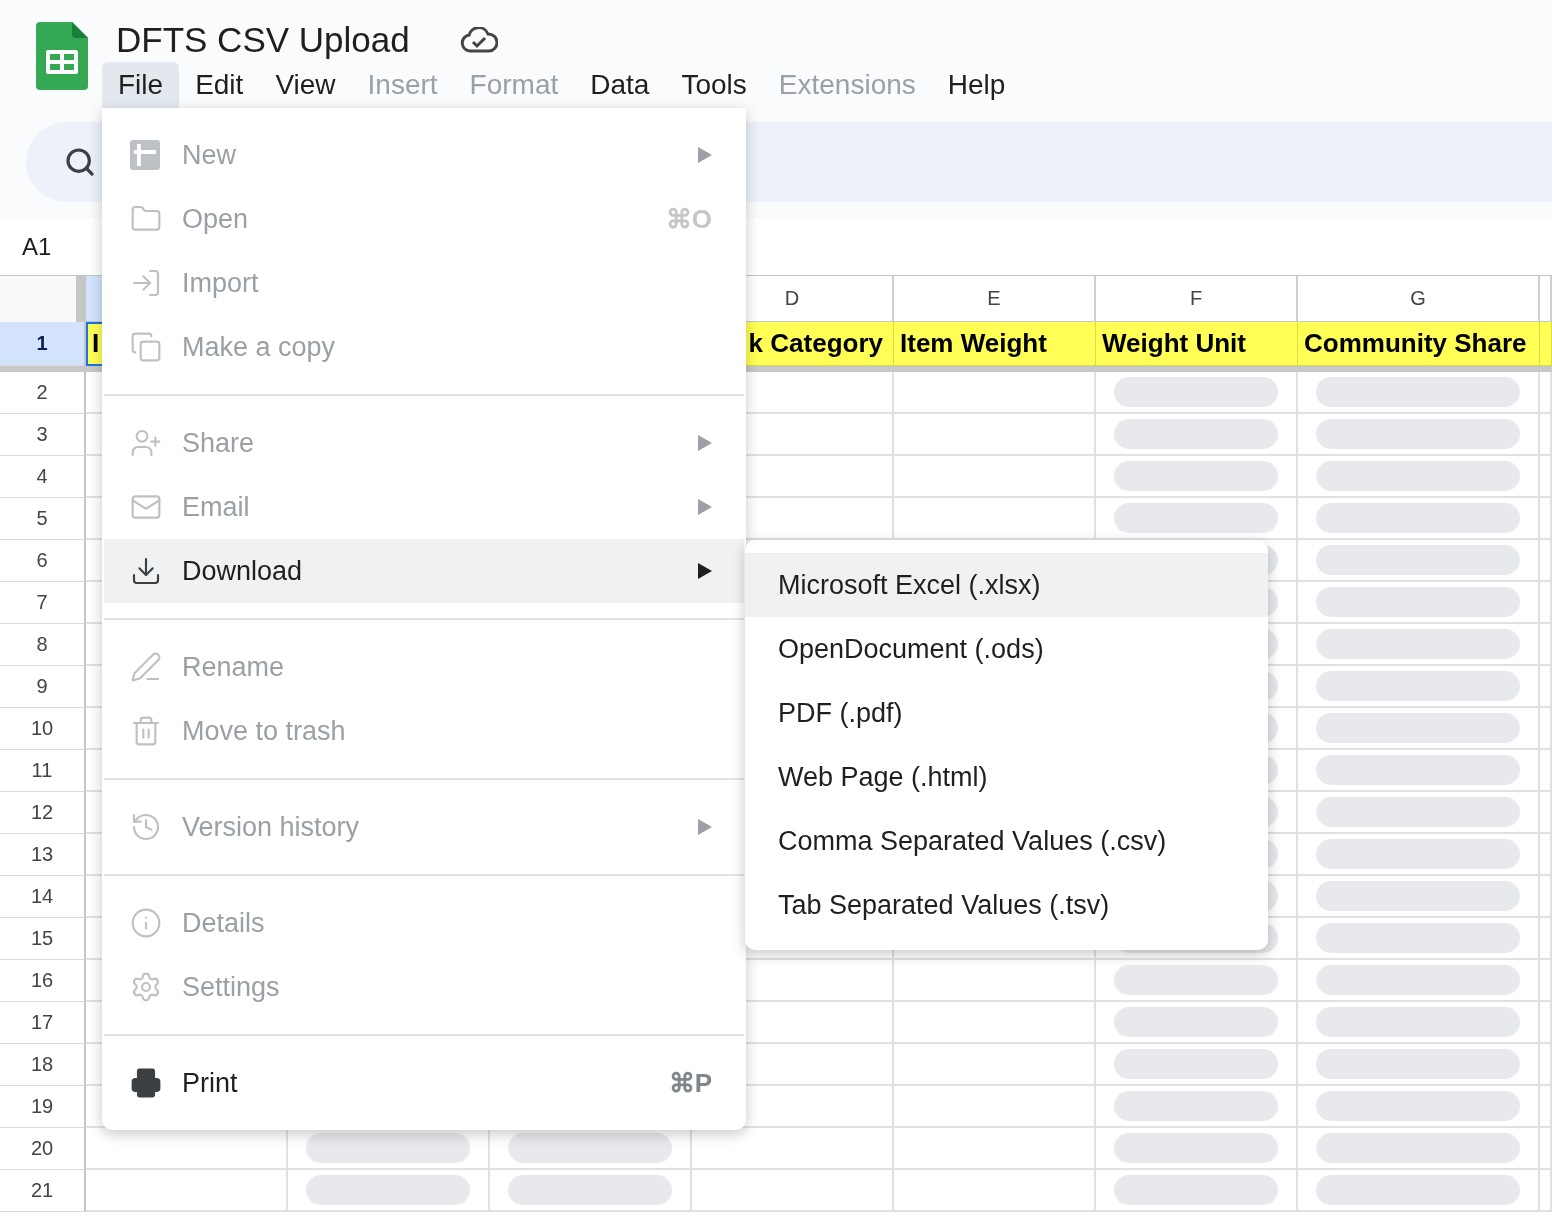  What do you see at coordinates (146, 347) in the screenshot?
I see `copy-icon` at bounding box center [146, 347].